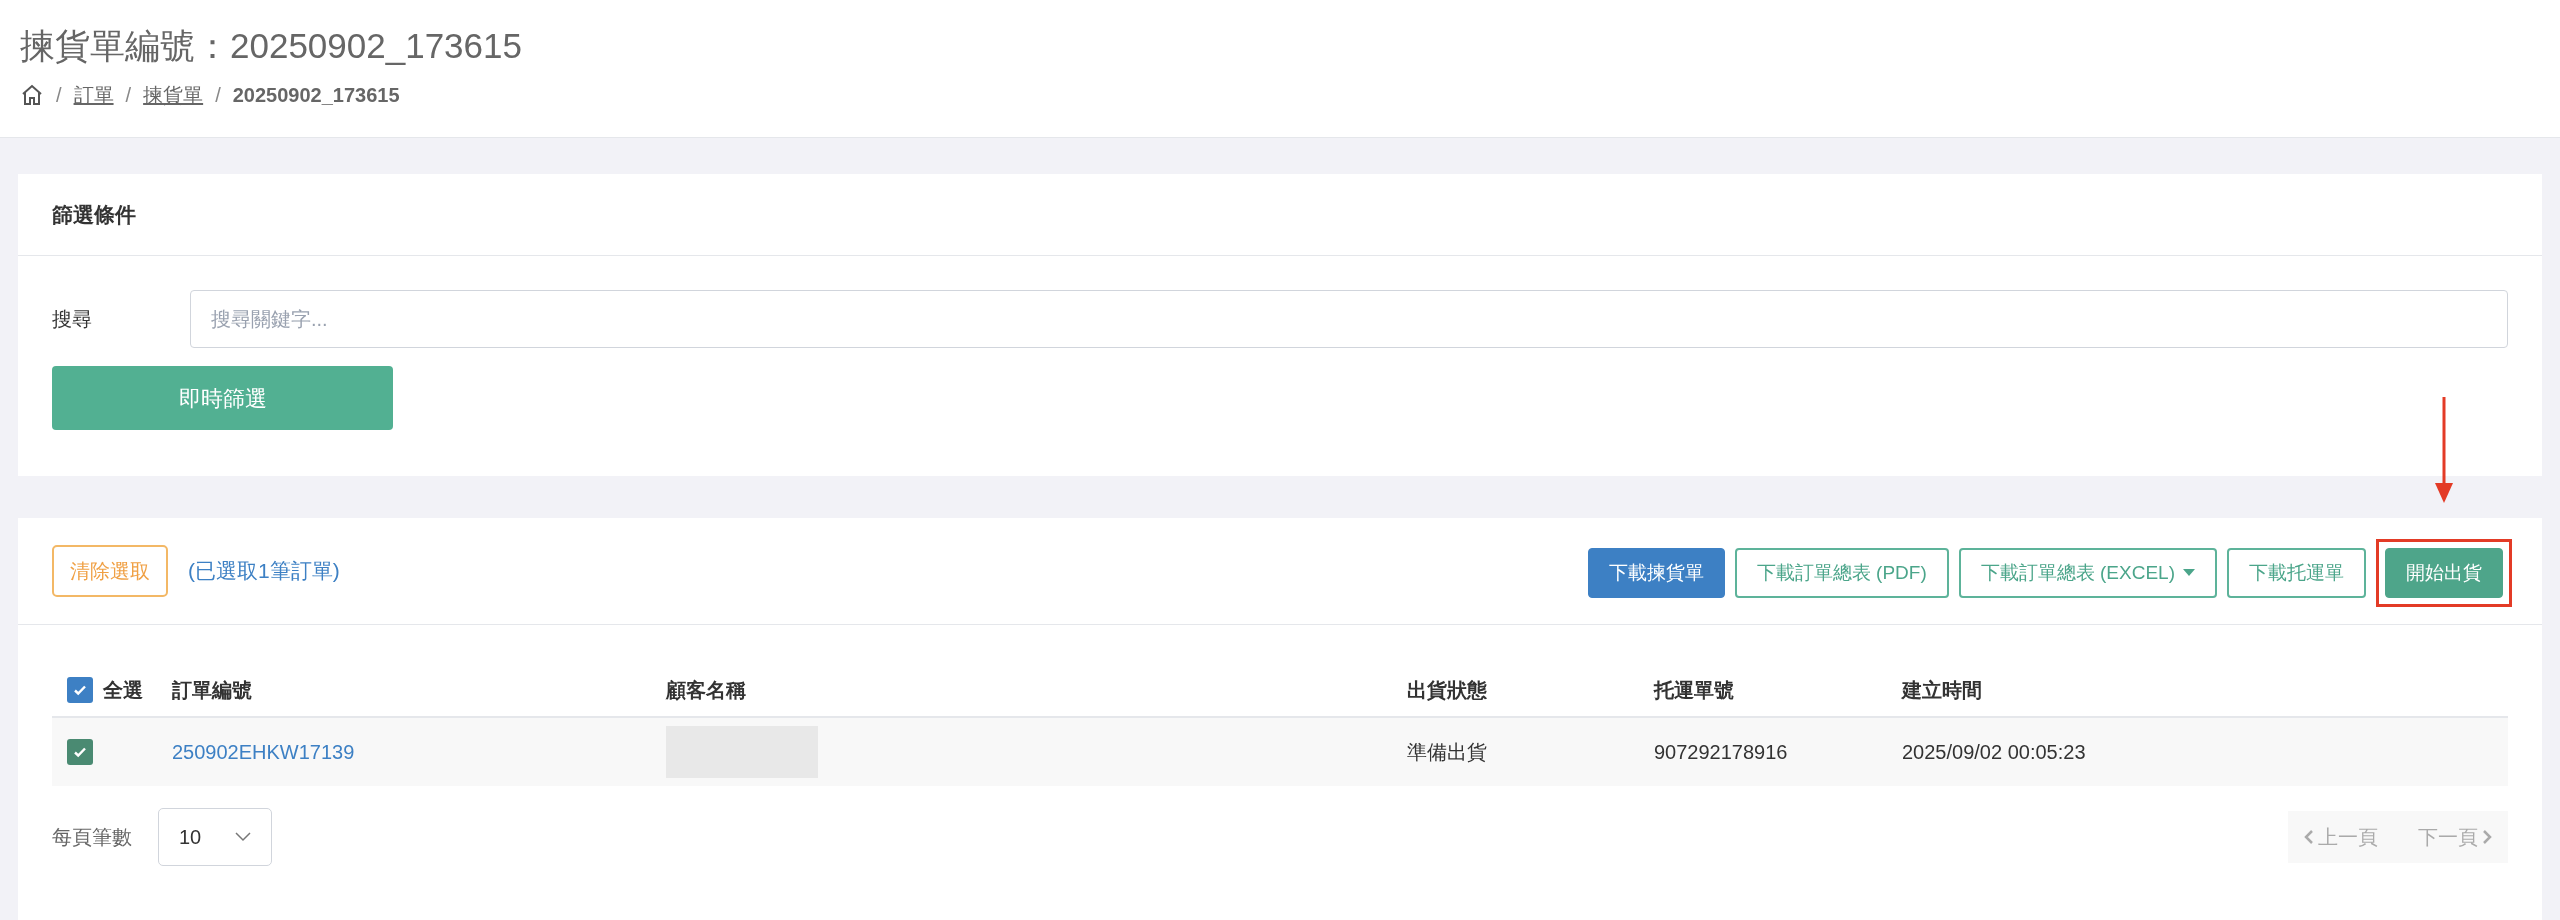 The height and width of the screenshot is (920, 2560). What do you see at coordinates (1447, 752) in the screenshot?
I see `table-cell-text: 準備出貨` at bounding box center [1447, 752].